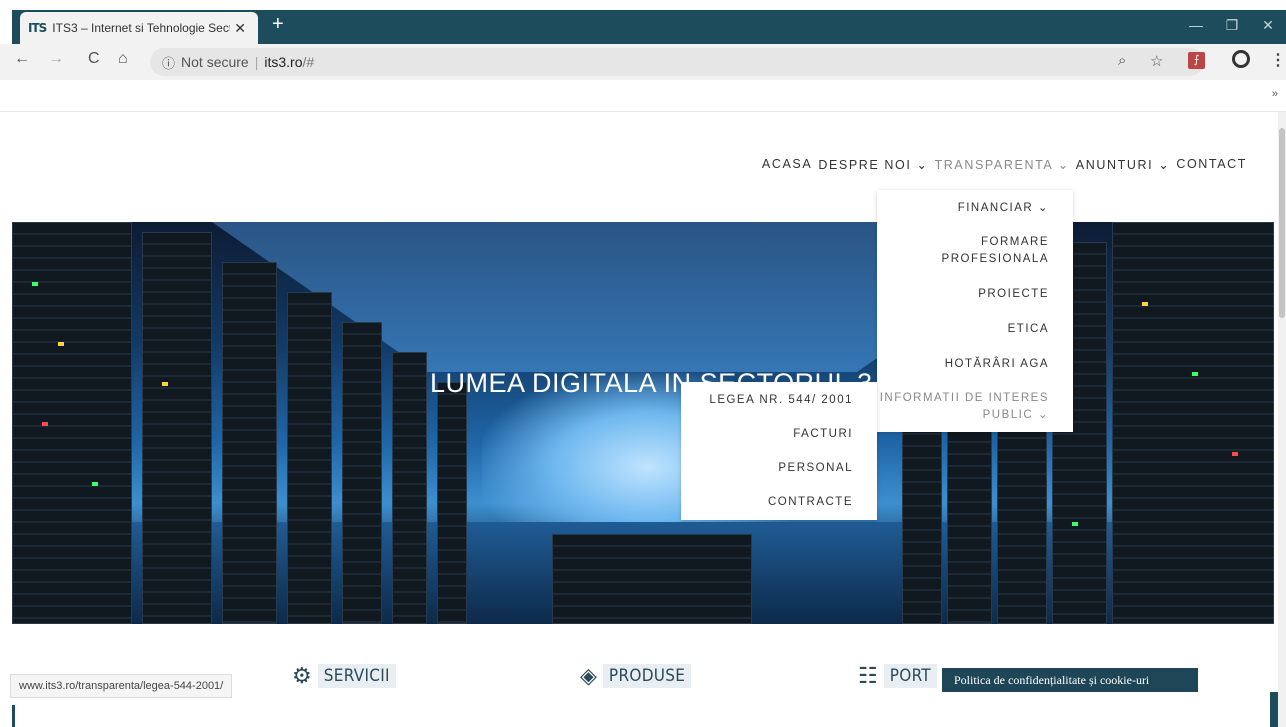 Image resolution: width=1286 pixels, height=727 pixels. What do you see at coordinates (1196, 60) in the screenshot?
I see `pdf-extension-icon: ⨍` at bounding box center [1196, 60].